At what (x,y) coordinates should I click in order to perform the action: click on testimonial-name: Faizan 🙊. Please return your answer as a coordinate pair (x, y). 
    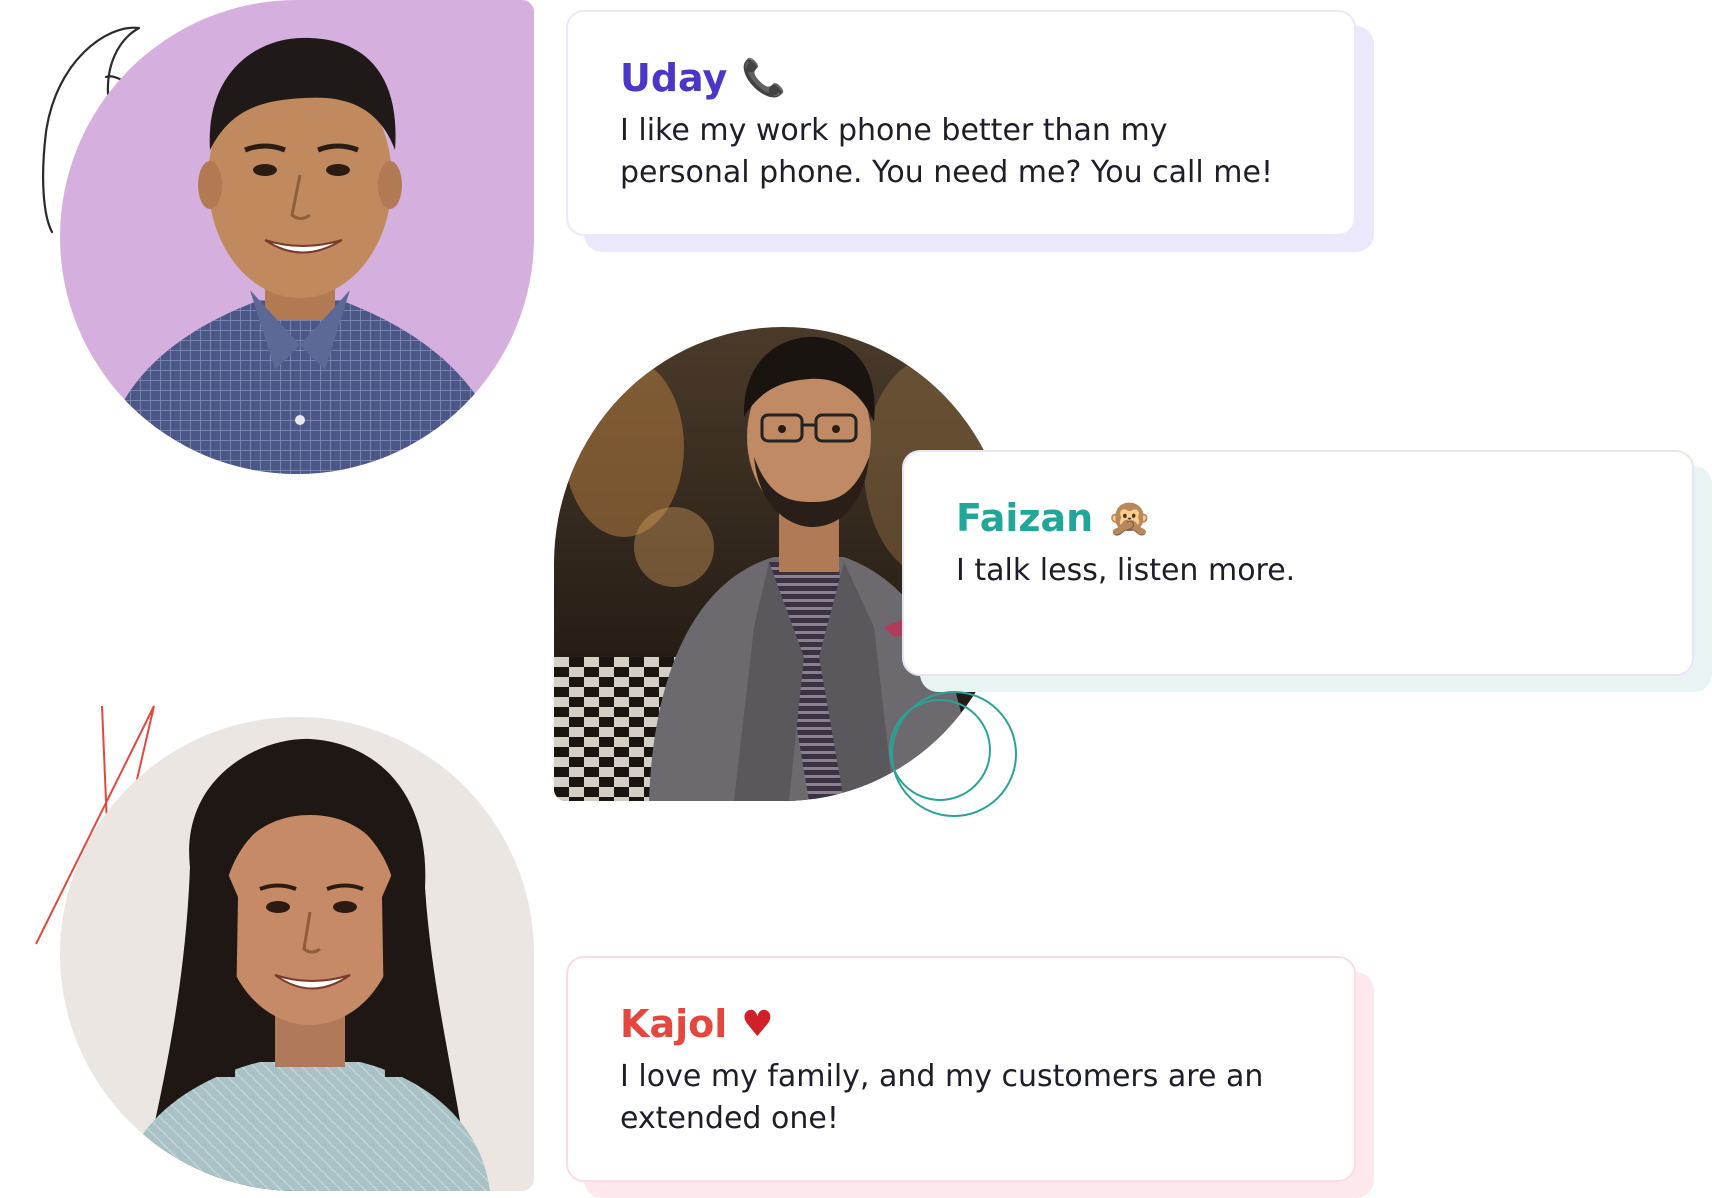
    Looking at the image, I should click on (1300, 519).